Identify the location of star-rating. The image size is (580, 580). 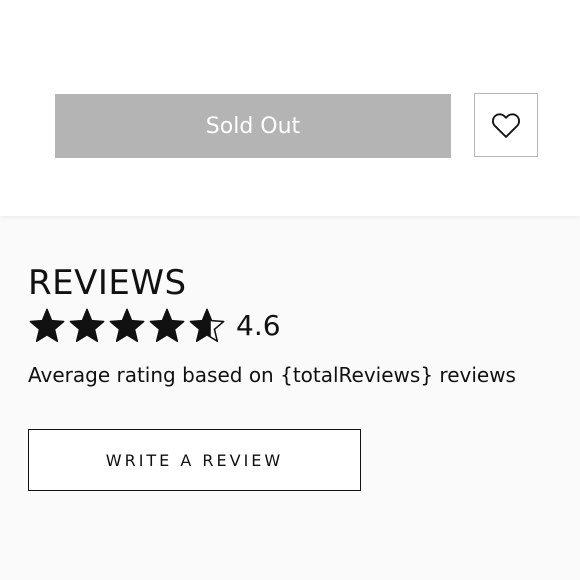
(127, 326).